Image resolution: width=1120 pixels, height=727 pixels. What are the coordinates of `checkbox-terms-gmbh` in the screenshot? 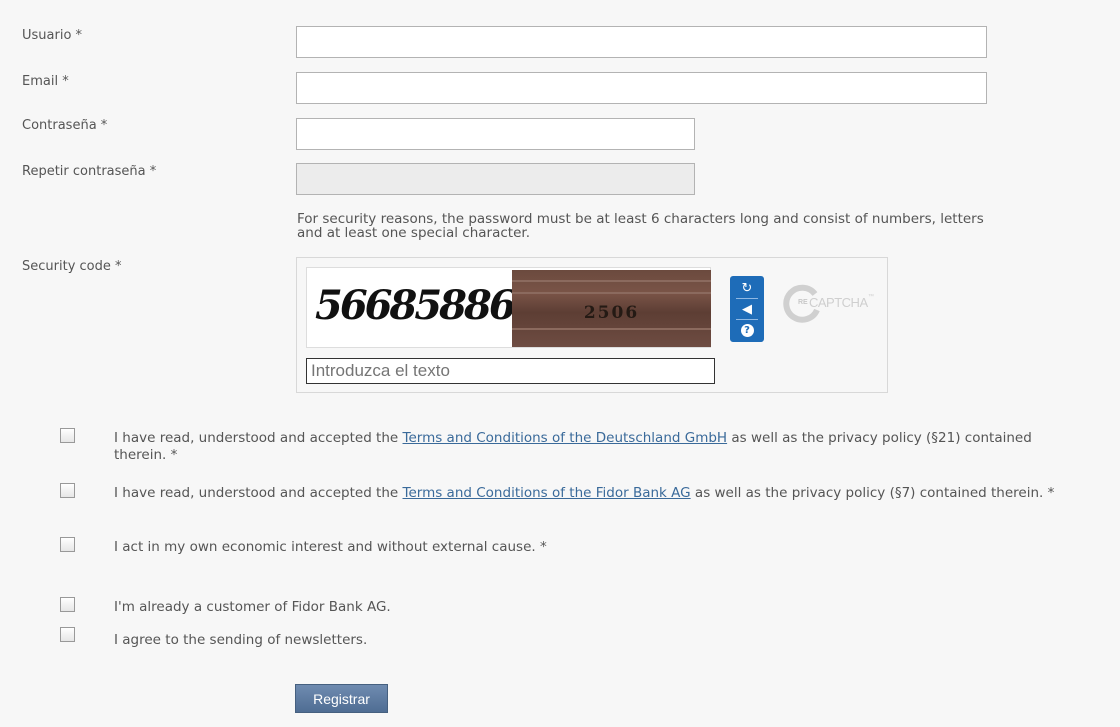 It's located at (67, 435).